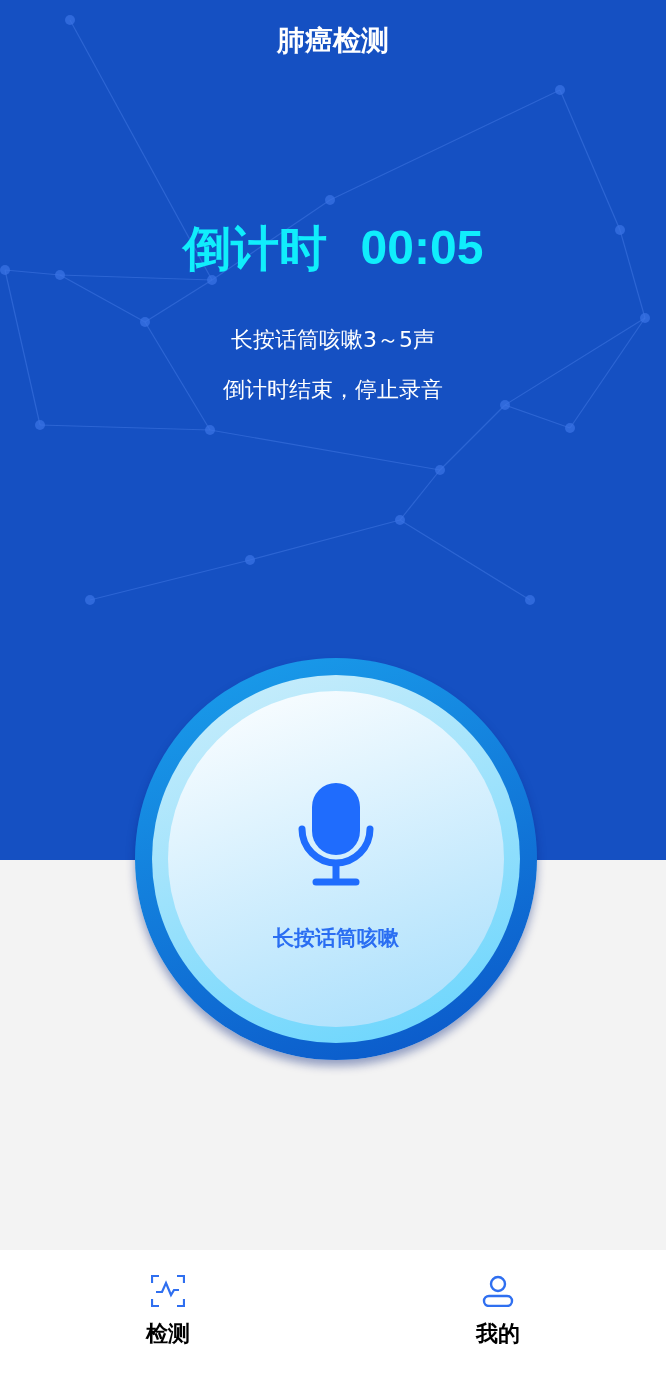  What do you see at coordinates (168, 1291) in the screenshot?
I see `scan-wave-icon` at bounding box center [168, 1291].